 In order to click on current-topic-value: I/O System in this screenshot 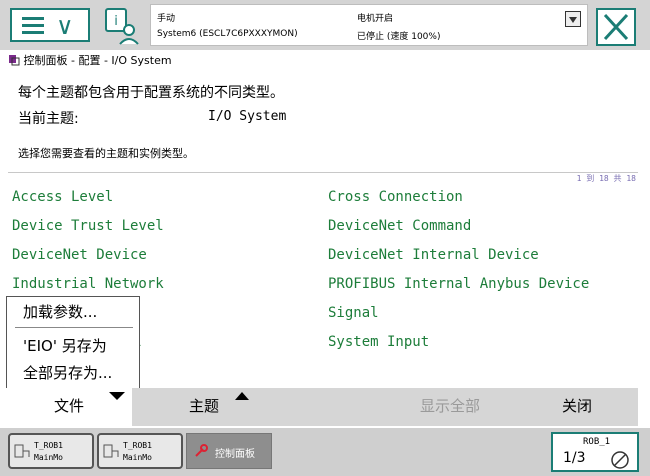, I will do `click(247, 116)`.